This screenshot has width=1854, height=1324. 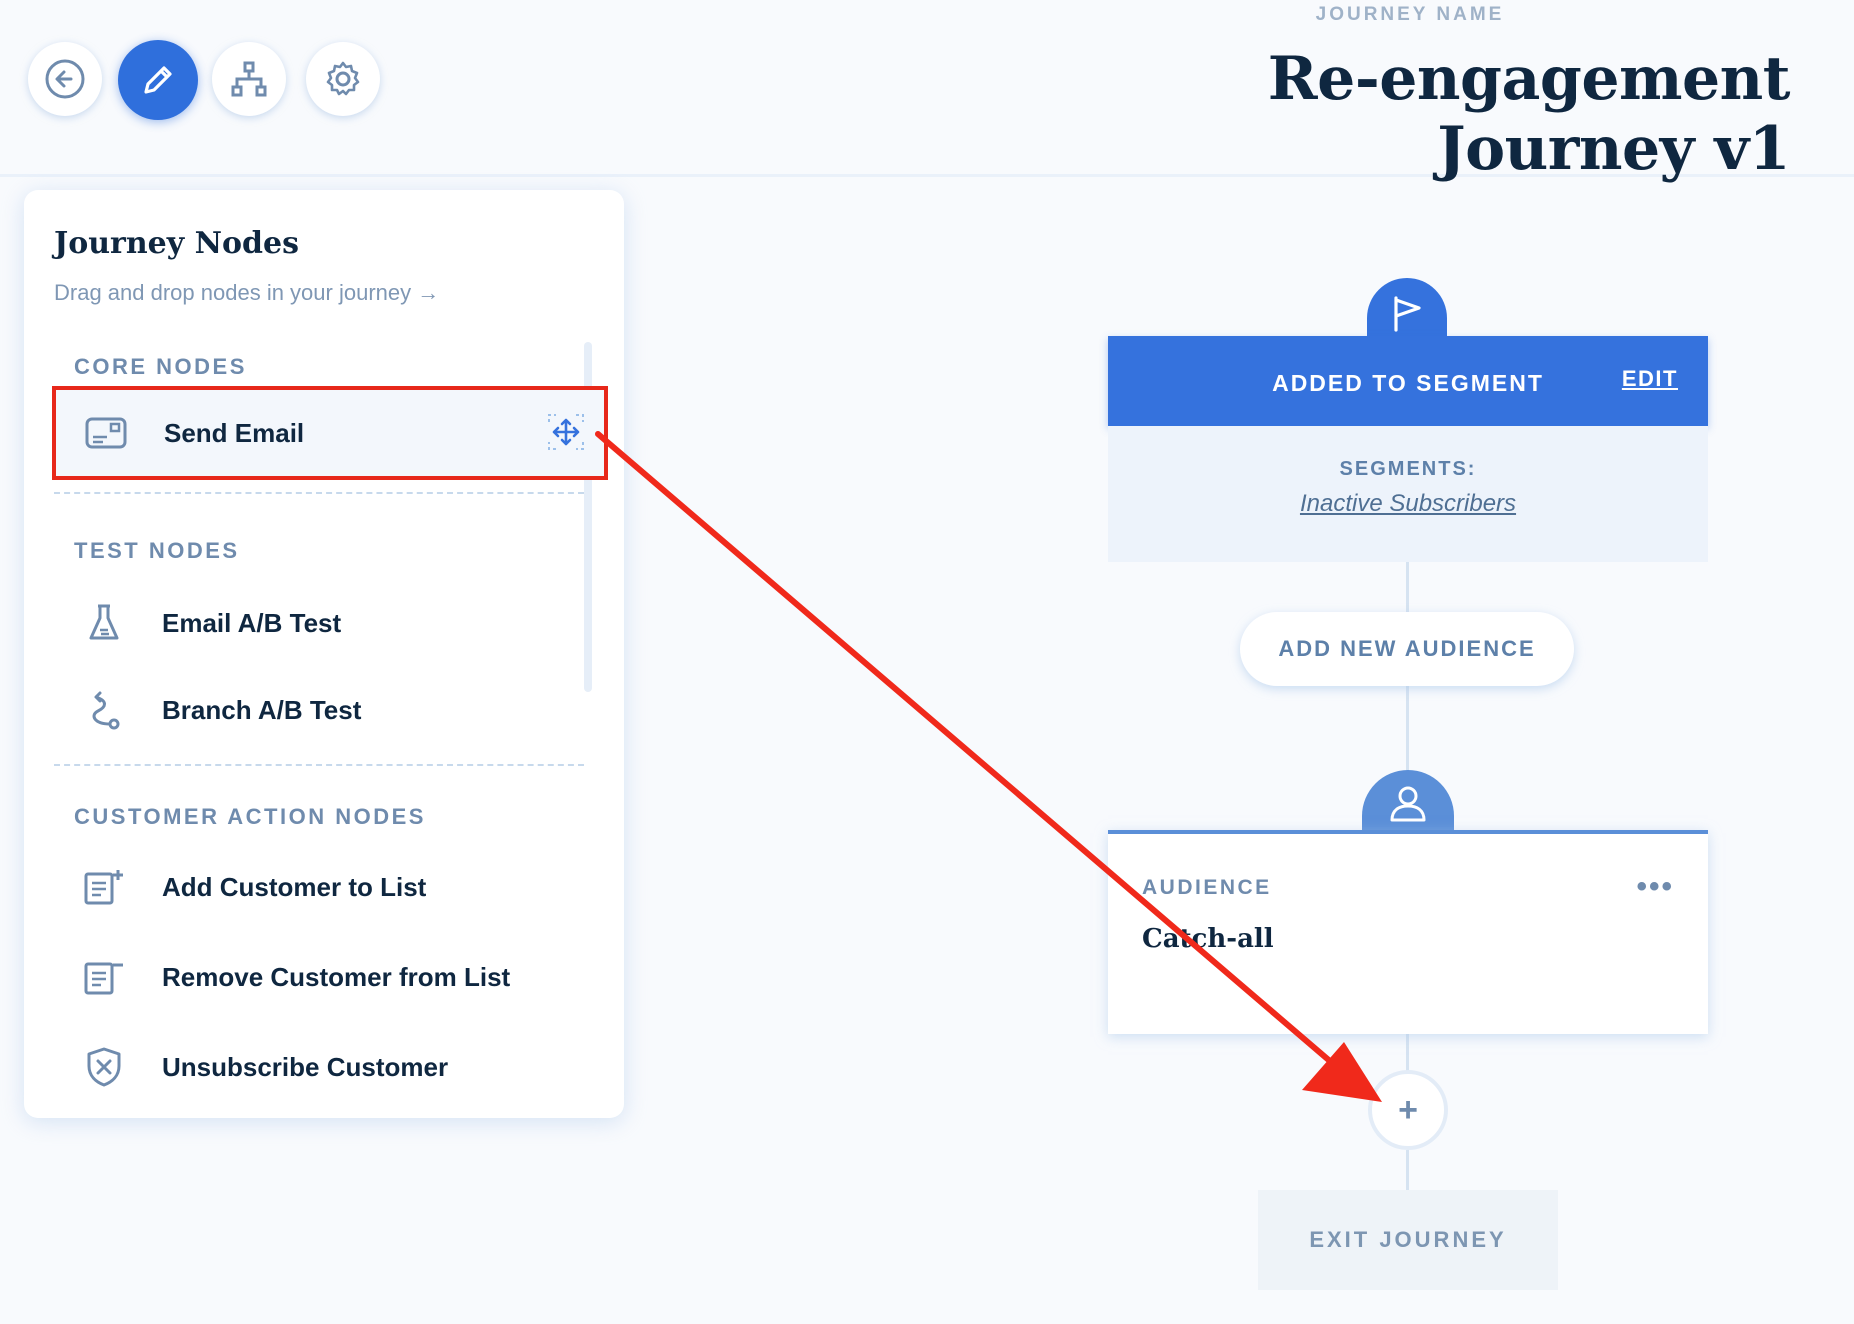 I want to click on exit-journey-node: EXIT JOURNEY, so click(x=1408, y=1240).